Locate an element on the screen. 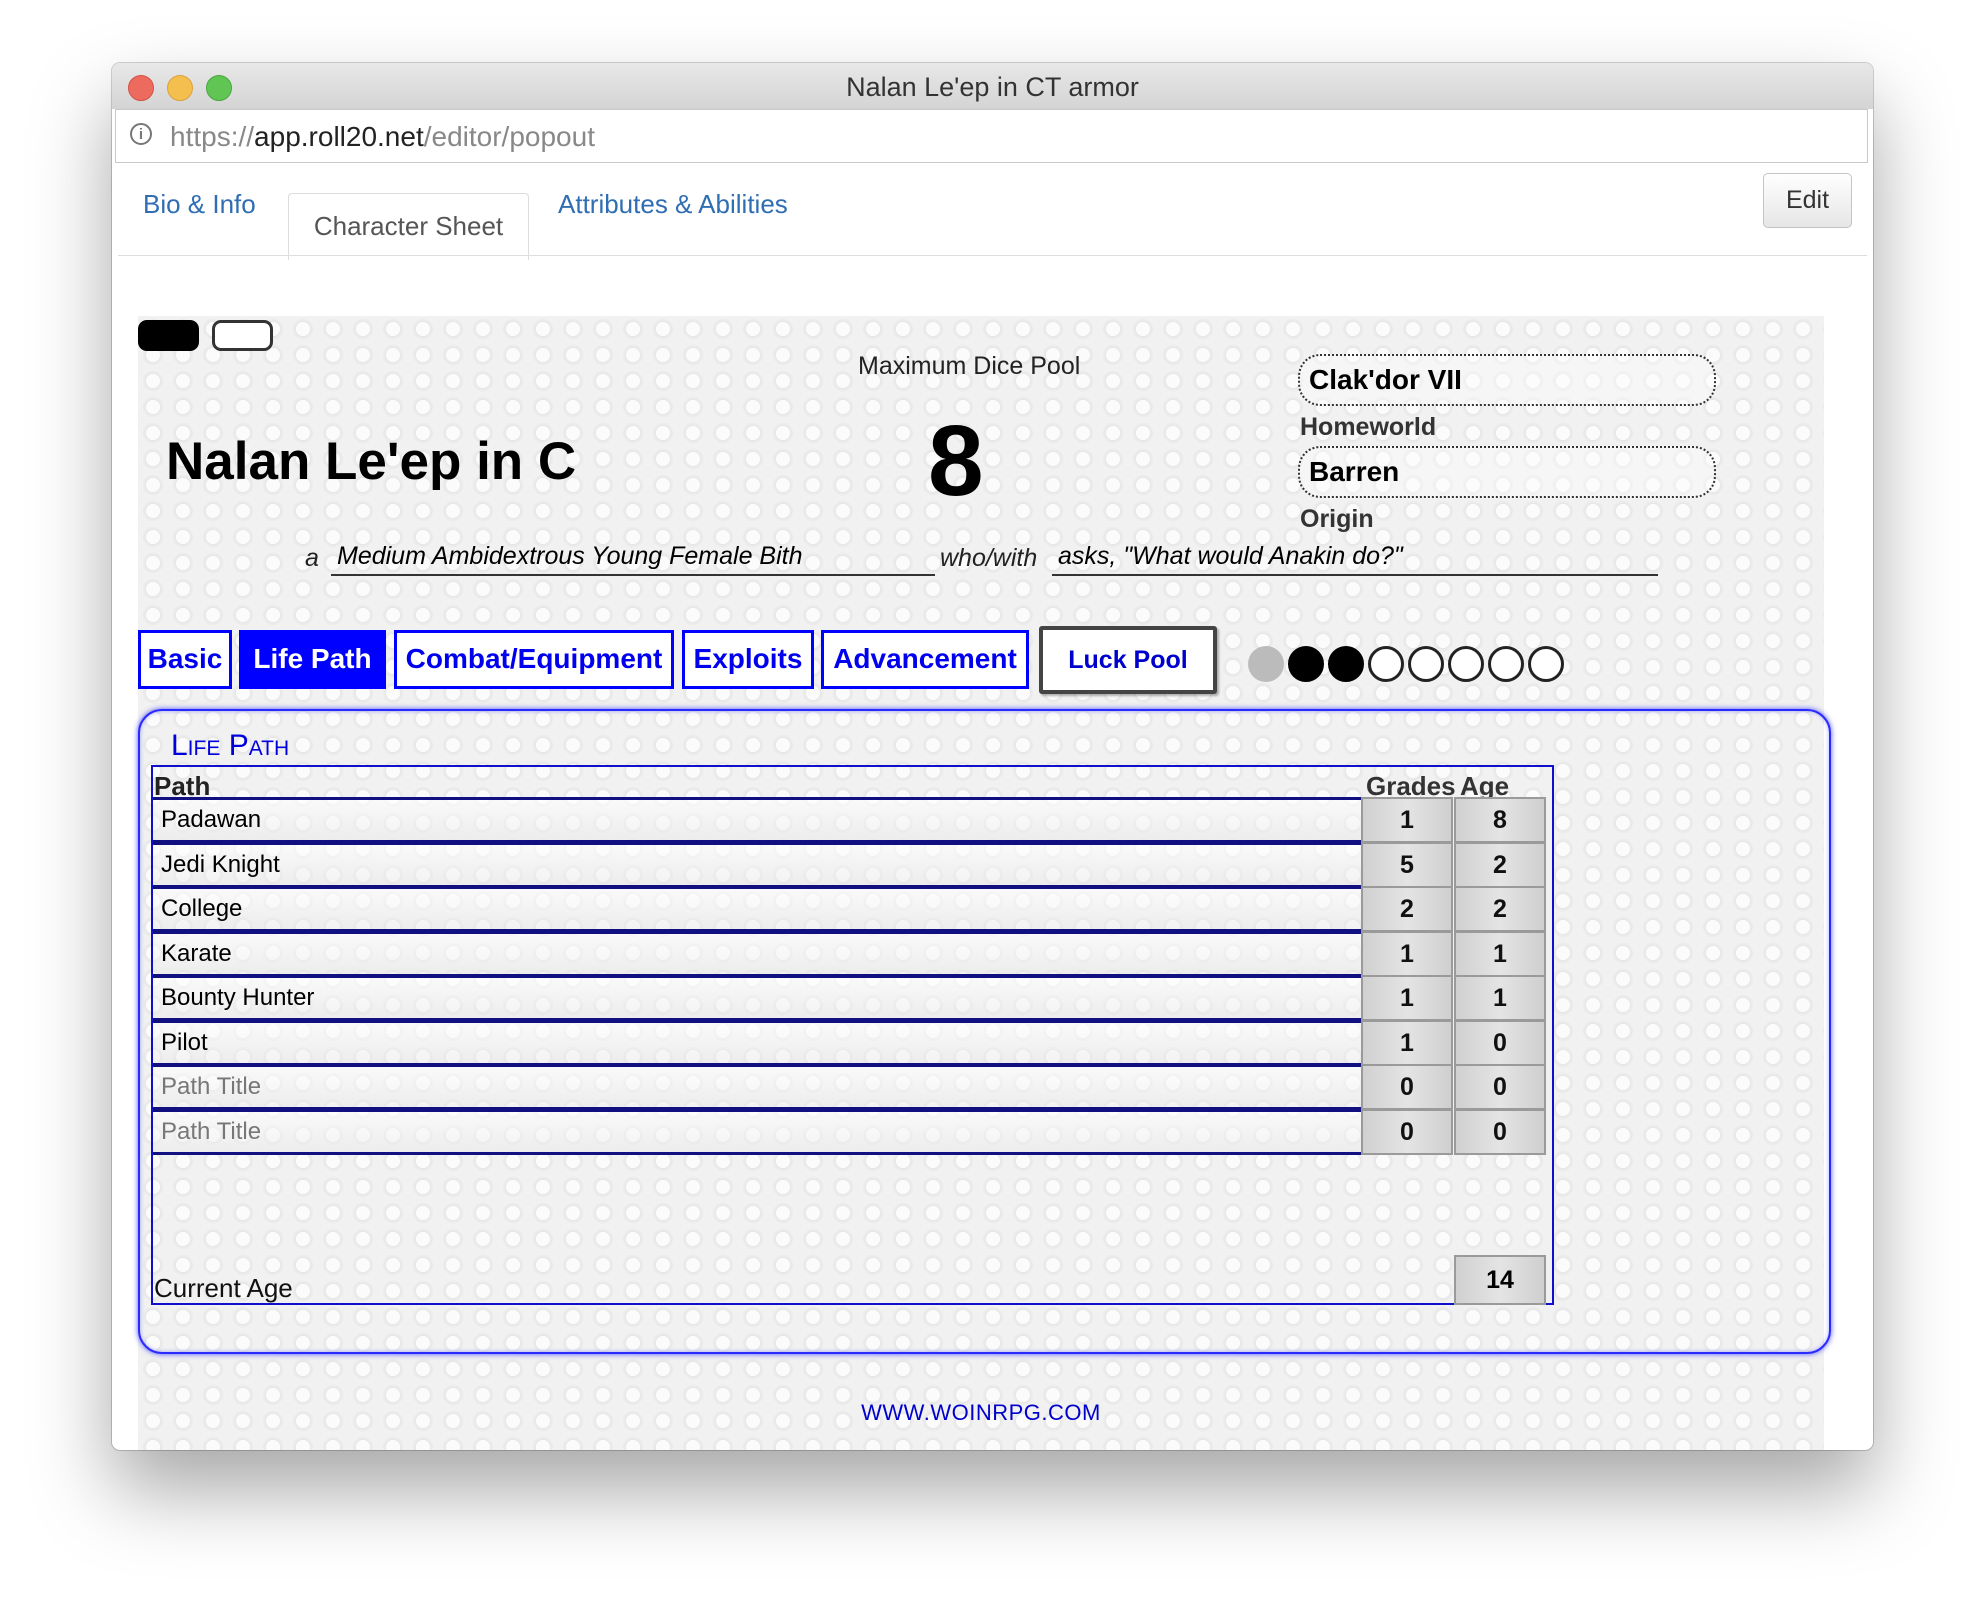 Image resolution: width=1980 pixels, height=1608 pixels. path-name-input: College is located at coordinates (757, 909).